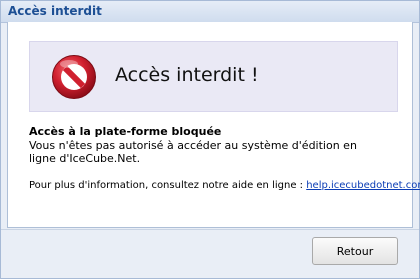 The image size is (420, 279). I want to click on message-heading: Accès à la plate-forme bloquée, so click(125, 131).